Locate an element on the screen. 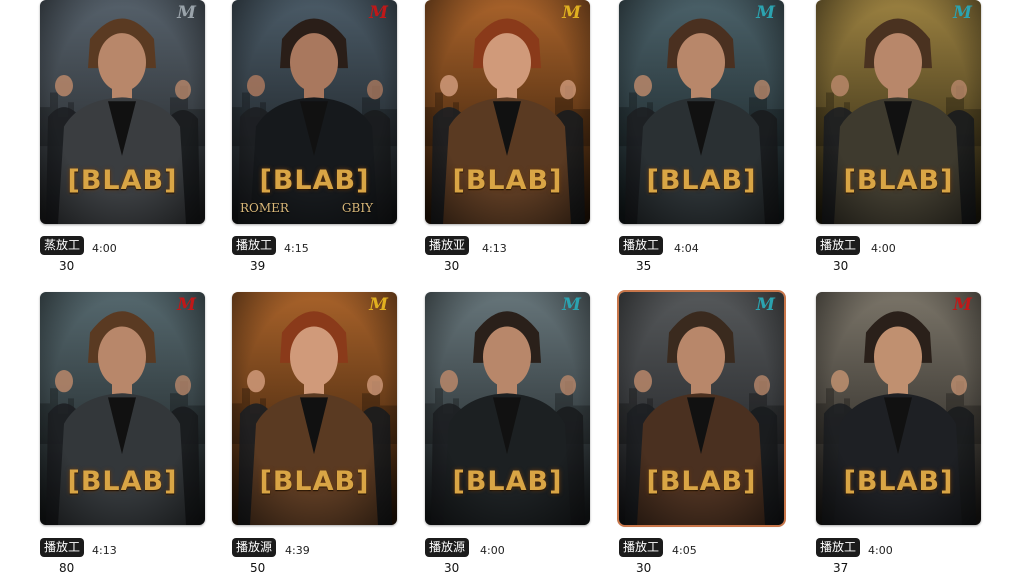 The width and height of the screenshot is (1024, 578). duration-label: 4:05 is located at coordinates (684, 550).